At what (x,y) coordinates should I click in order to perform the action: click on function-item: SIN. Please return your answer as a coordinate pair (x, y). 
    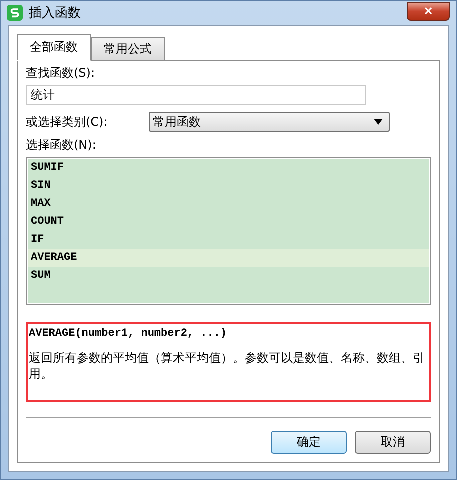
    Looking at the image, I should click on (228, 186).